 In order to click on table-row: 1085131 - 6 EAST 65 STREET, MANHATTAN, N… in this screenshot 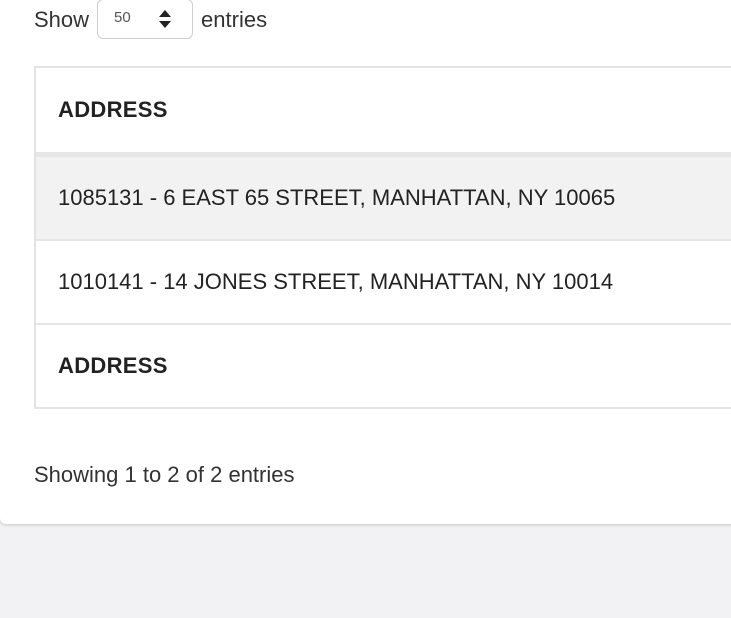, I will do `click(383, 197)`.